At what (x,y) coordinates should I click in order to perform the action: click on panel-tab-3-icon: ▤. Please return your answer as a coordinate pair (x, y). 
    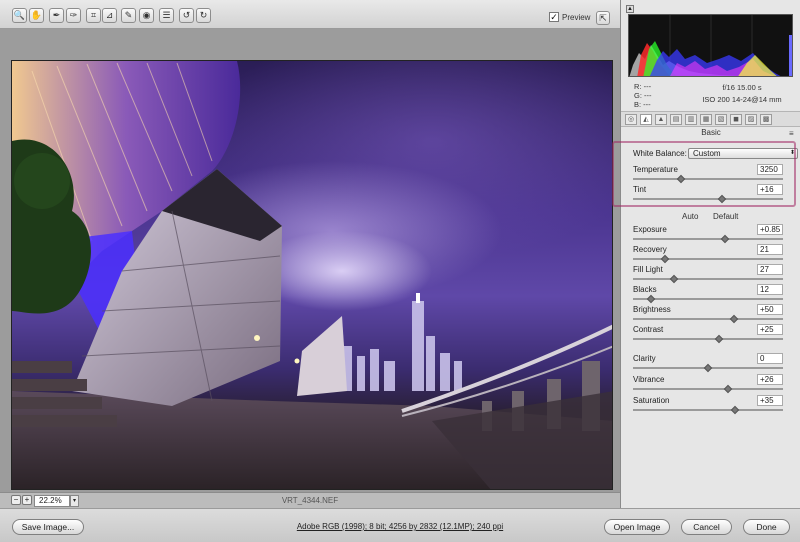
    Looking at the image, I should click on (676, 119).